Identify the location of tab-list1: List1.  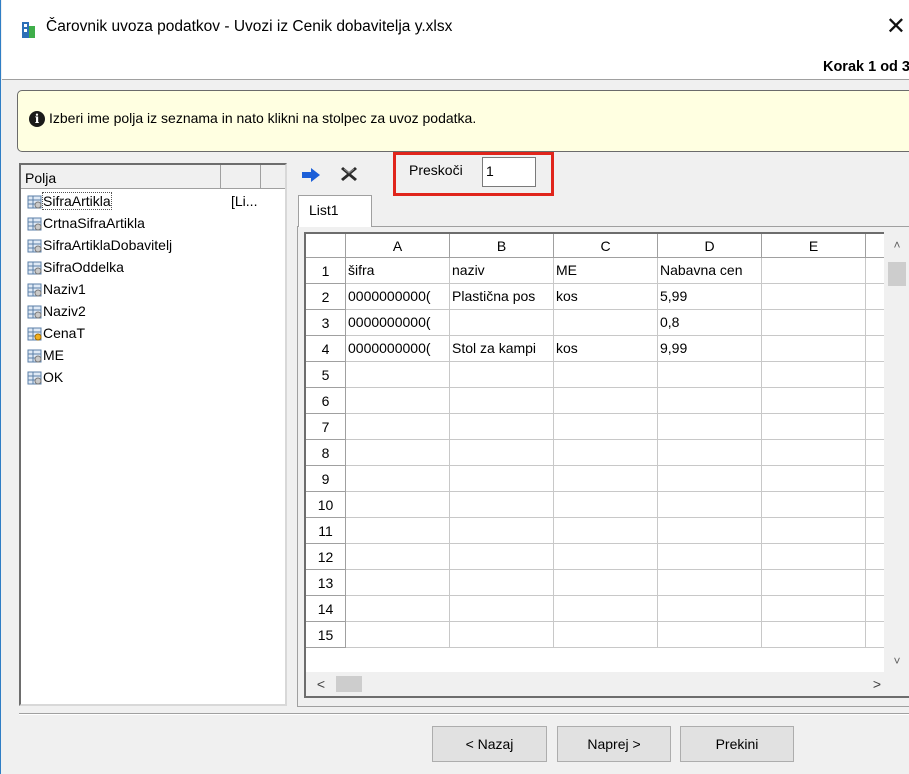
(335, 211).